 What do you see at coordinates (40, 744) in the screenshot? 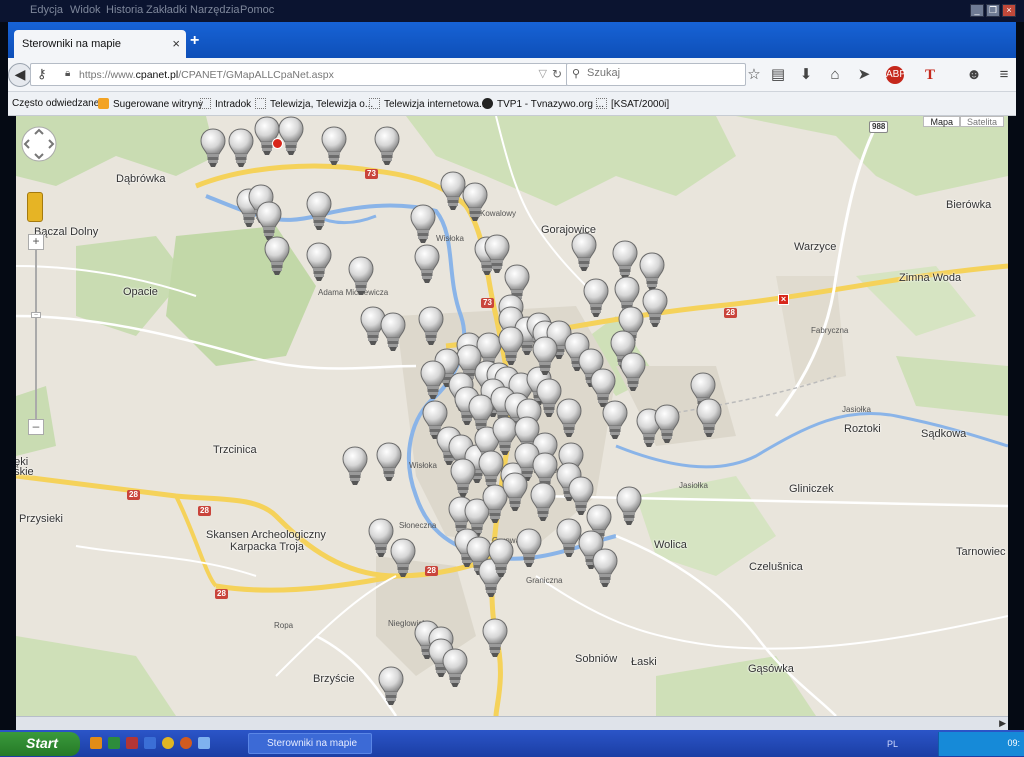
I see `start-button: Start` at bounding box center [40, 744].